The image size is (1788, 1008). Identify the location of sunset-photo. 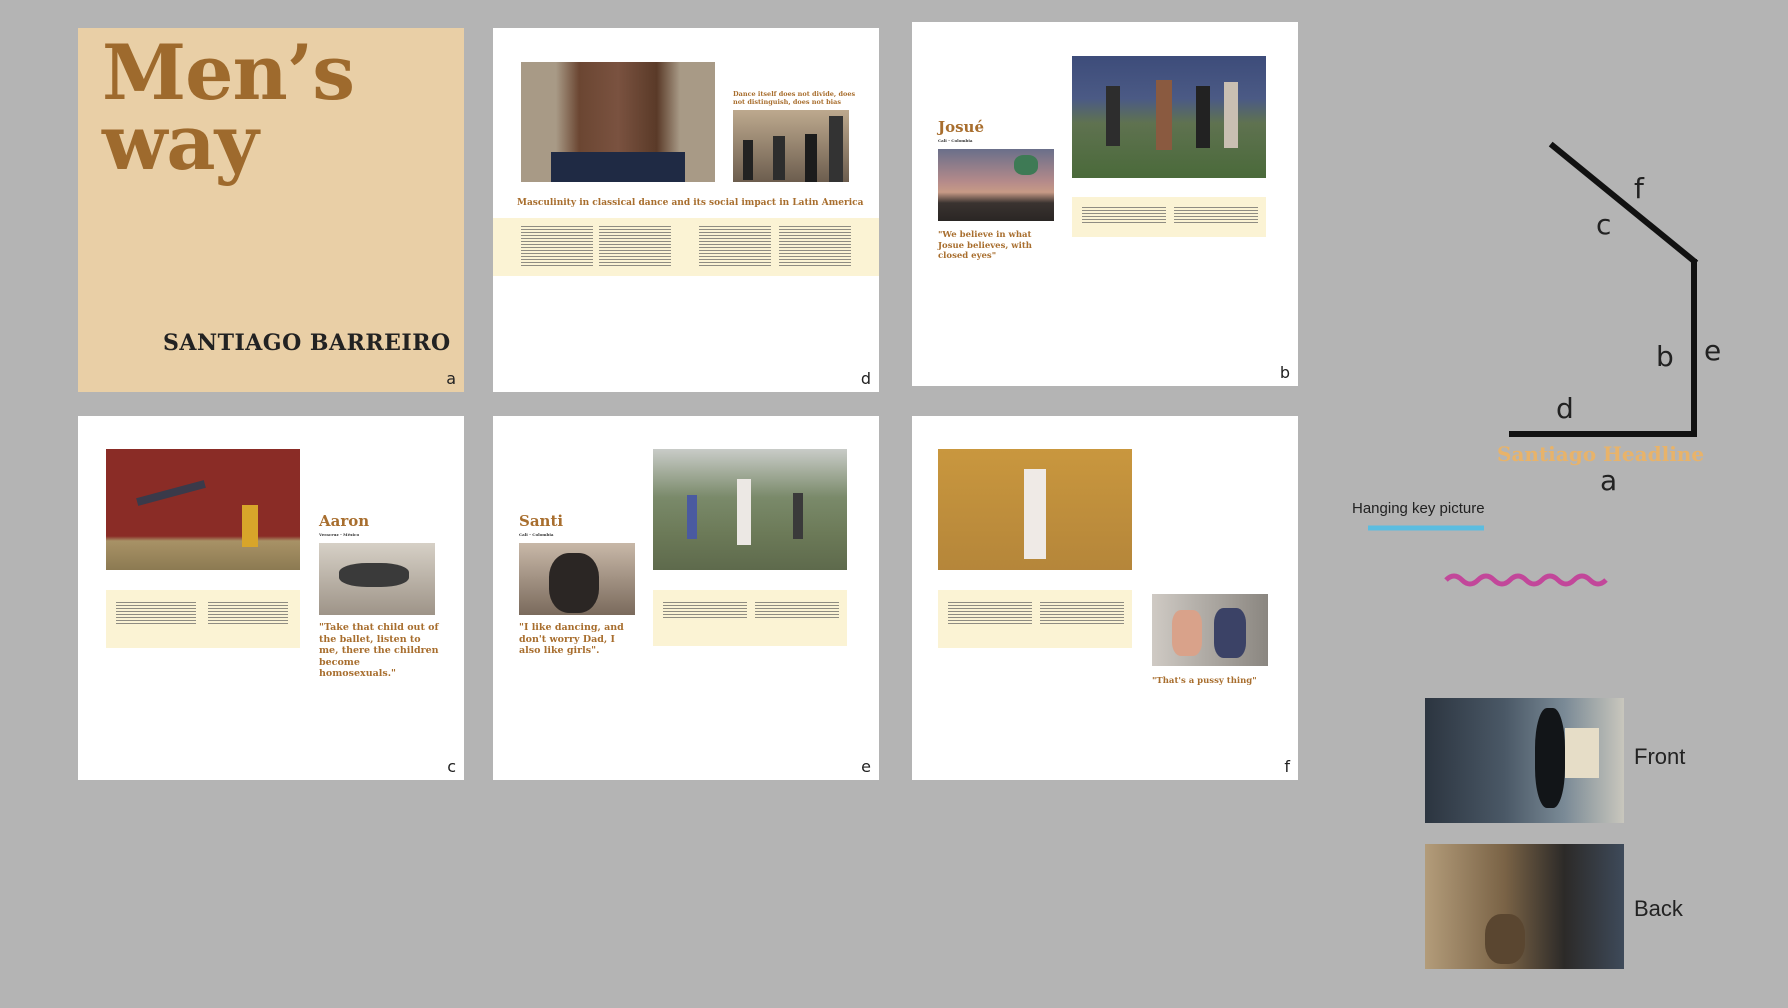
(996, 185).